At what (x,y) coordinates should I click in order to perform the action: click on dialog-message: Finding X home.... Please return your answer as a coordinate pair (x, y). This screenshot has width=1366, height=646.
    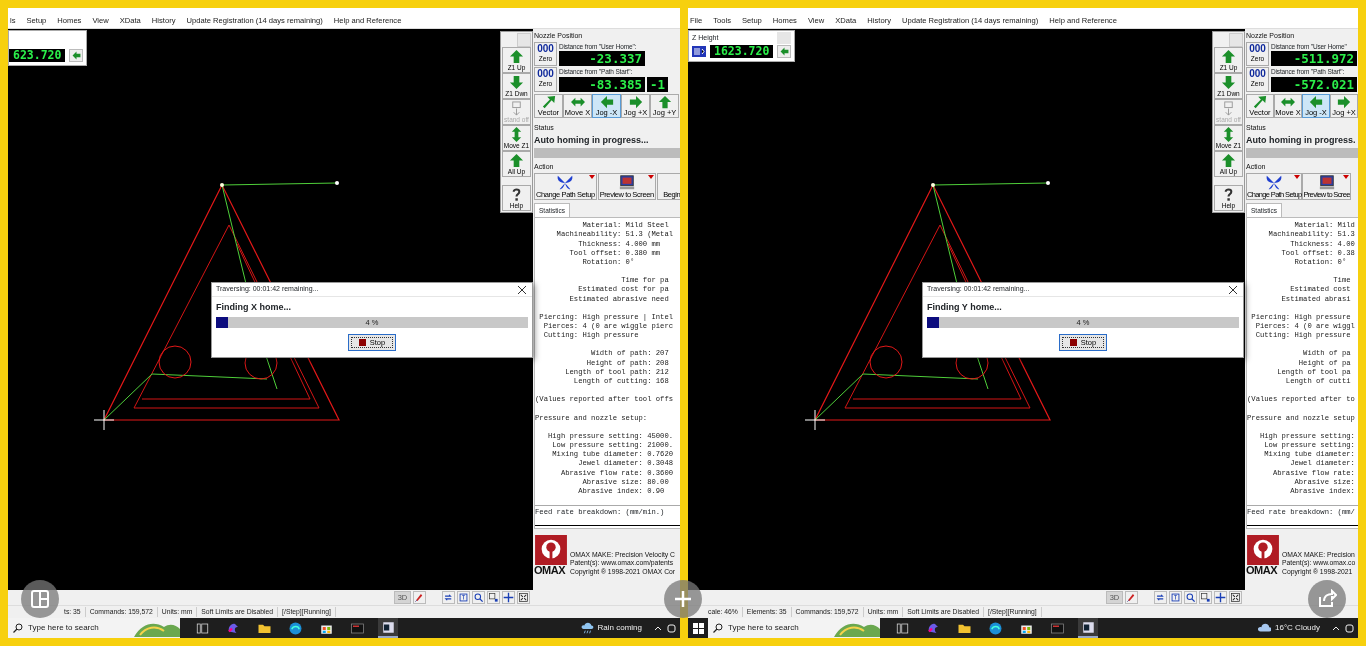
    Looking at the image, I should click on (253, 307).